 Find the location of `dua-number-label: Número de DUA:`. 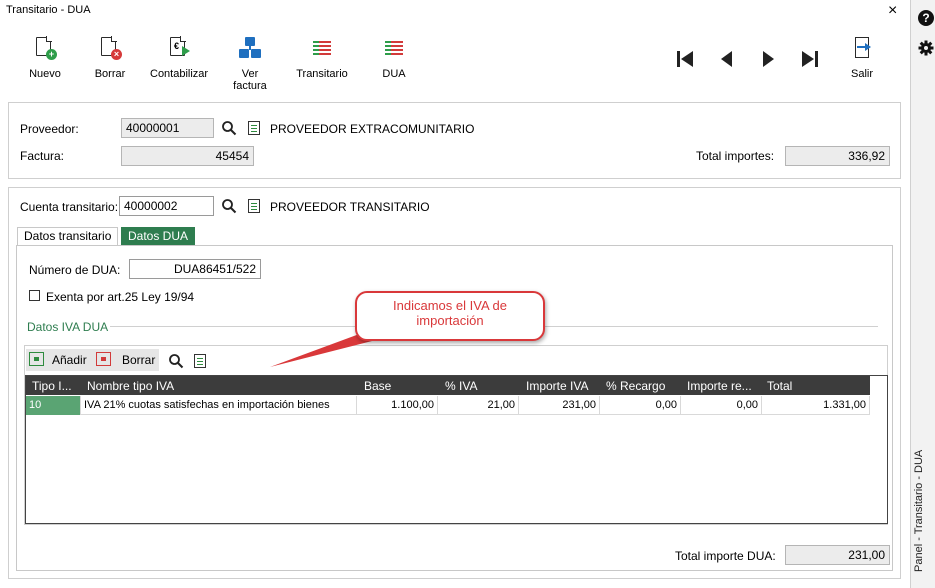

dua-number-label: Número de DUA: is located at coordinates (75, 270).